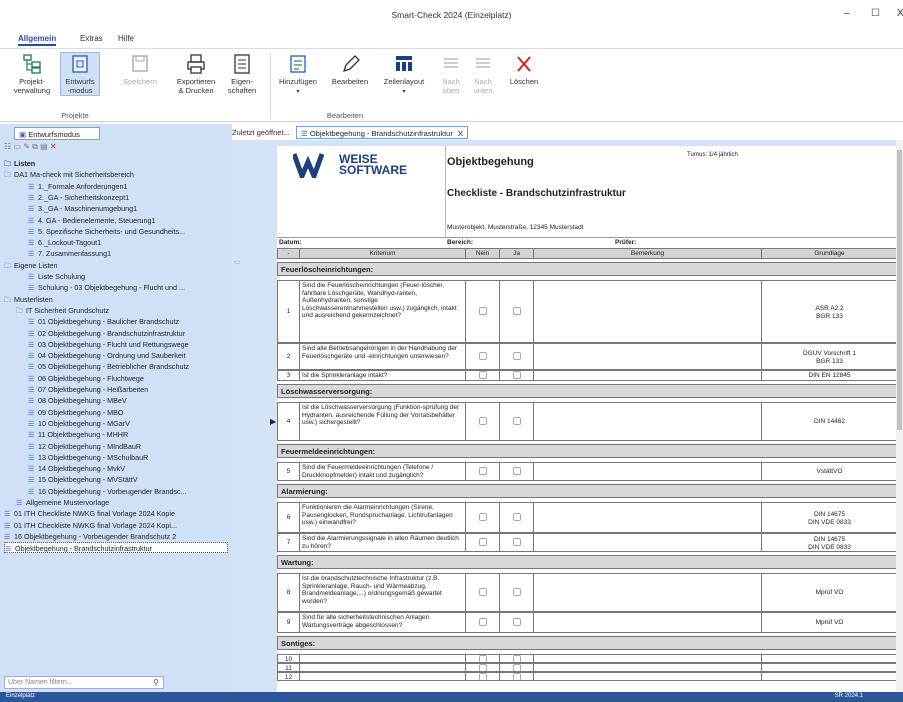  Describe the element at coordinates (128, 208) in the screenshot. I see `tree-item: ☰ 3._GA - Maschinenumgebung1` at that location.